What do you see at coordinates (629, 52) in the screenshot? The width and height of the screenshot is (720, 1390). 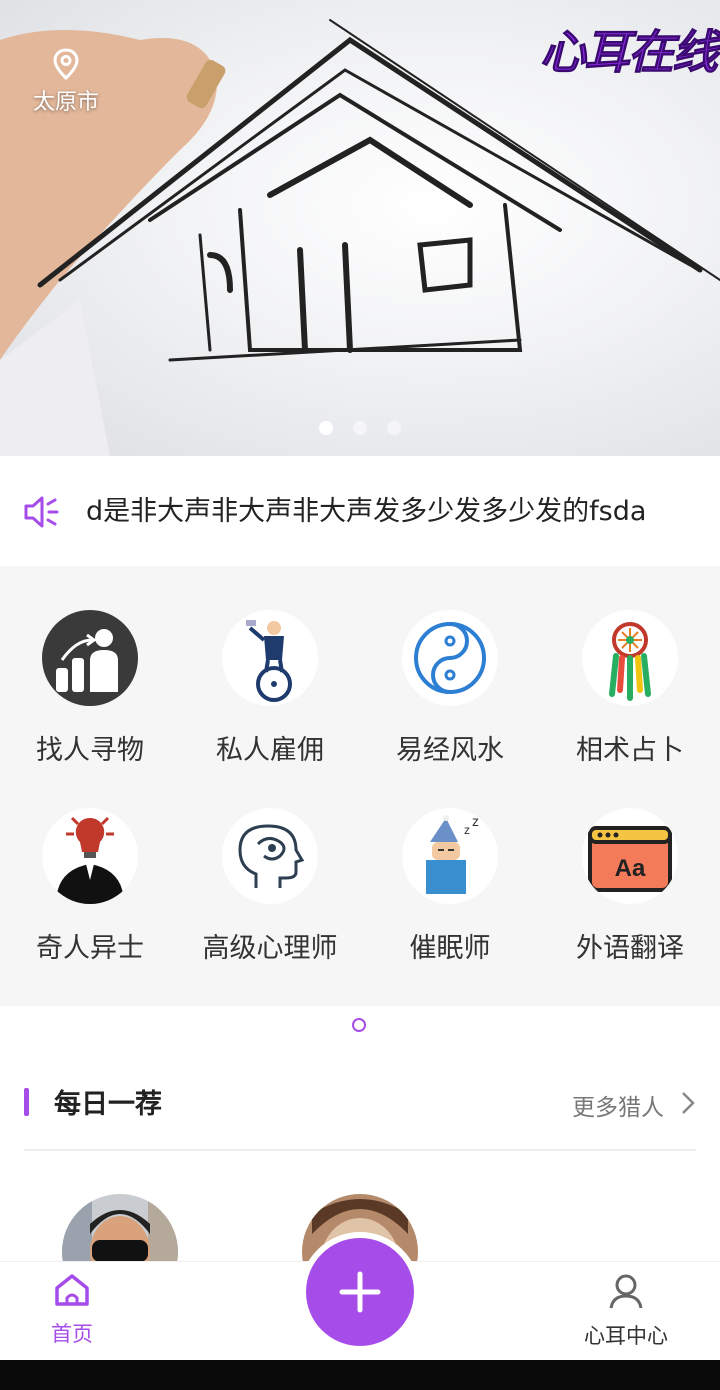 I see `brand-logo: 心耳在线` at bounding box center [629, 52].